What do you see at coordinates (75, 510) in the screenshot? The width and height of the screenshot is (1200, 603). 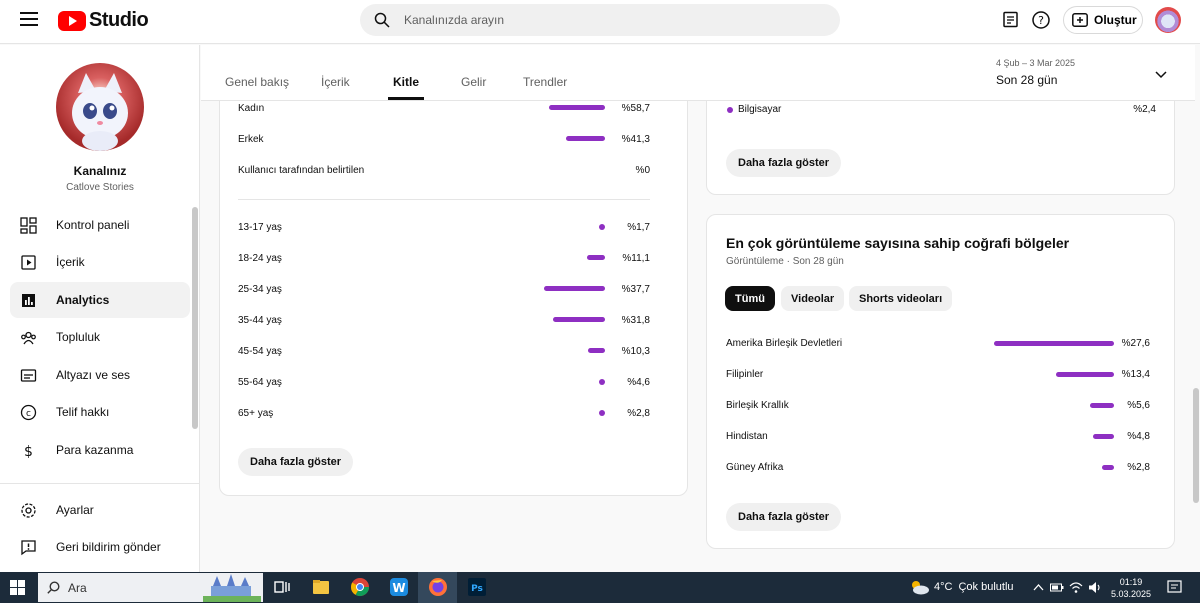 I see `sidebar-item-label: Ayarlar` at bounding box center [75, 510].